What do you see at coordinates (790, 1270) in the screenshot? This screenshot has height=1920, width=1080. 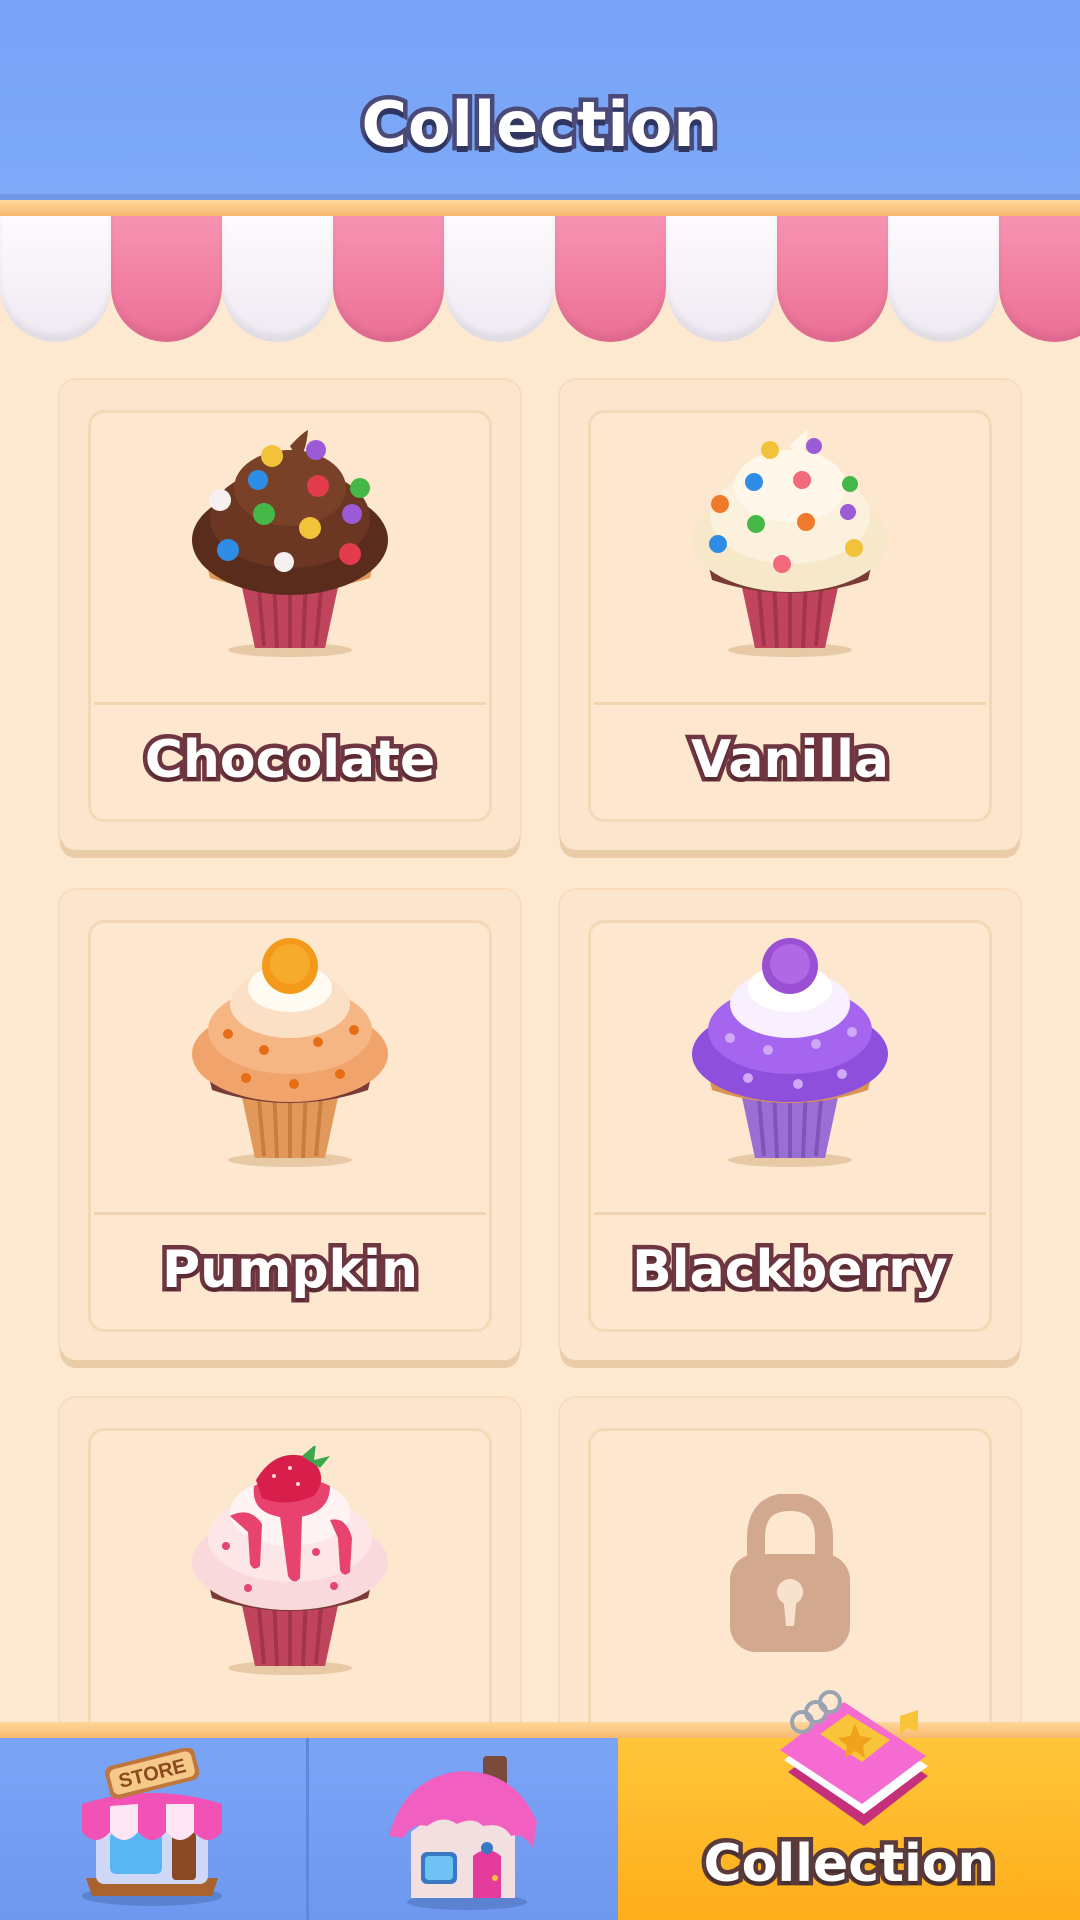 I see `card-label: Blackberry` at bounding box center [790, 1270].